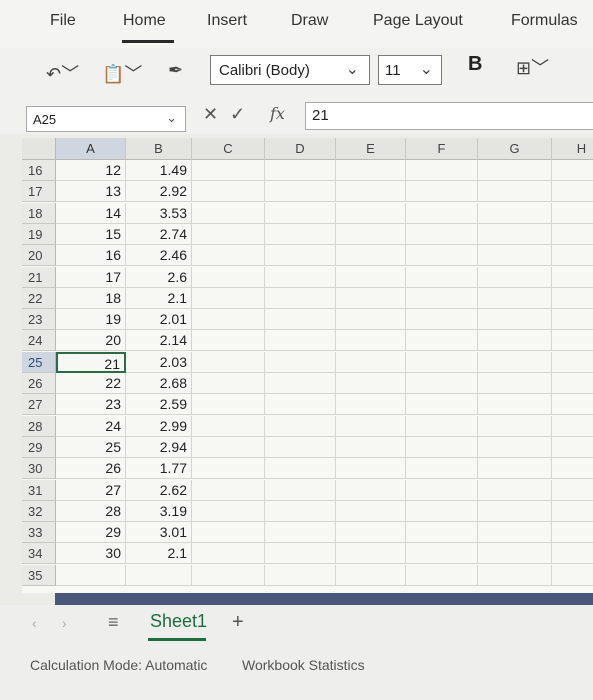  Describe the element at coordinates (572, 149) in the screenshot. I see `column-header-h: H` at that location.